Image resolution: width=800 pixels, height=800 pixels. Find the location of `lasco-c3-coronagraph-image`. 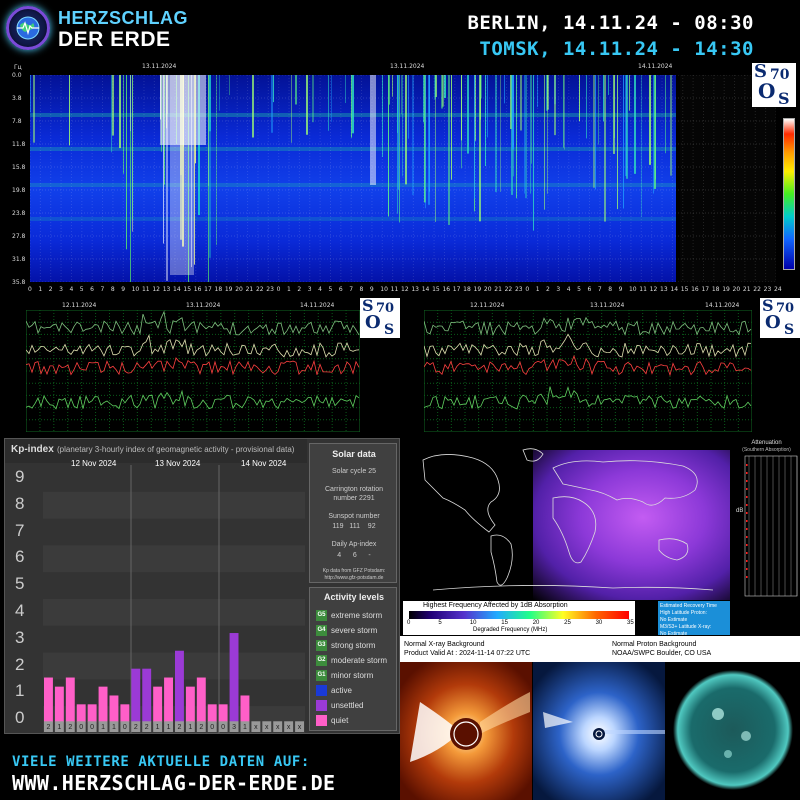

lasco-c3-coronagraph-image is located at coordinates (599, 731).